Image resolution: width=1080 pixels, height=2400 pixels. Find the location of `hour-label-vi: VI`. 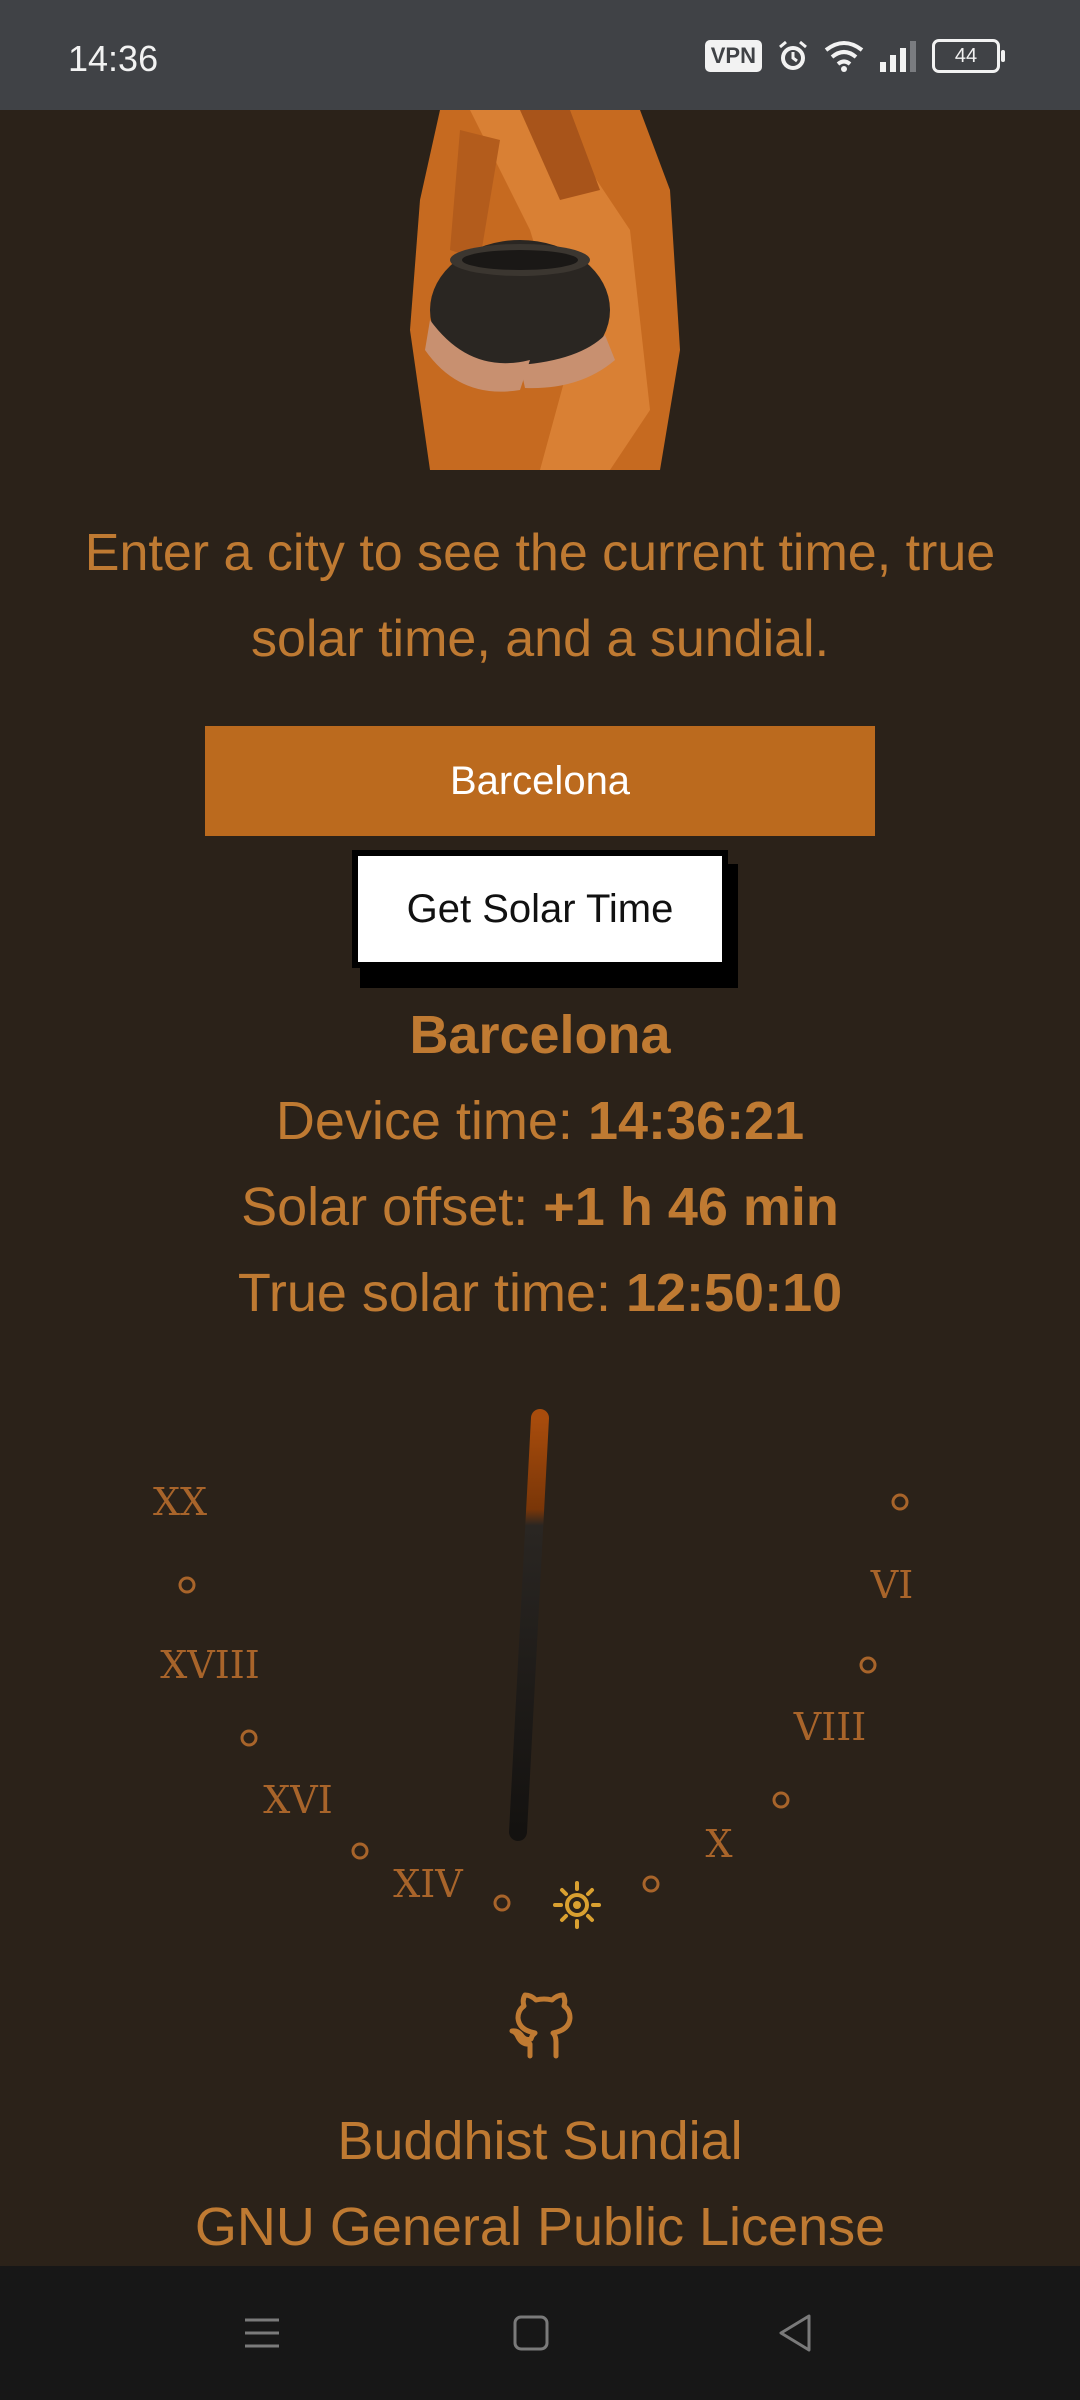

hour-label-vi: VI is located at coordinates (891, 1585).